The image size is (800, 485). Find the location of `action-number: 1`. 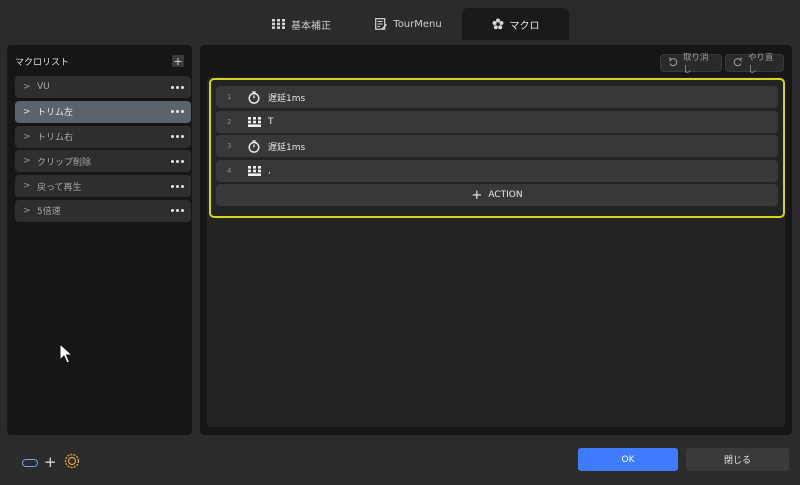

action-number: 1 is located at coordinates (229, 97).